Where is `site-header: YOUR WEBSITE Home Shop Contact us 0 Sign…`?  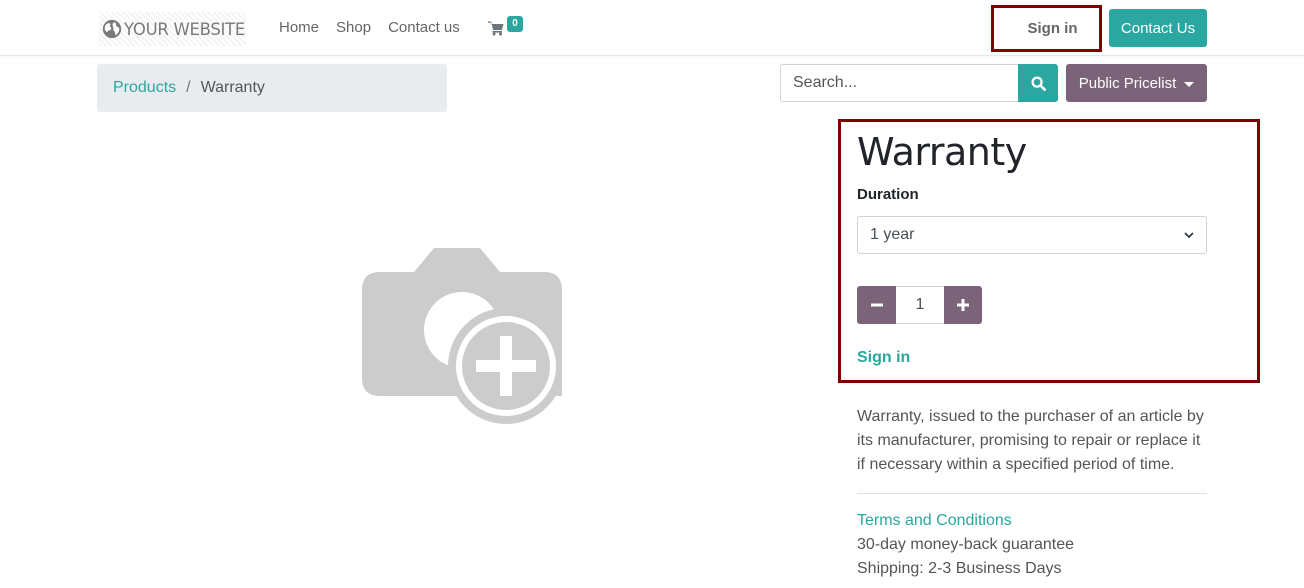 site-header: YOUR WEBSITE Home Shop Contact us 0 Sign… is located at coordinates (652, 28).